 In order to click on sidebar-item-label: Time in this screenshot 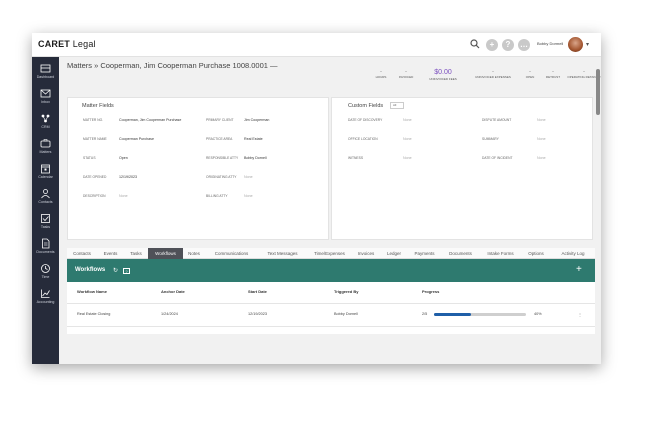, I will do `click(45, 277)`.